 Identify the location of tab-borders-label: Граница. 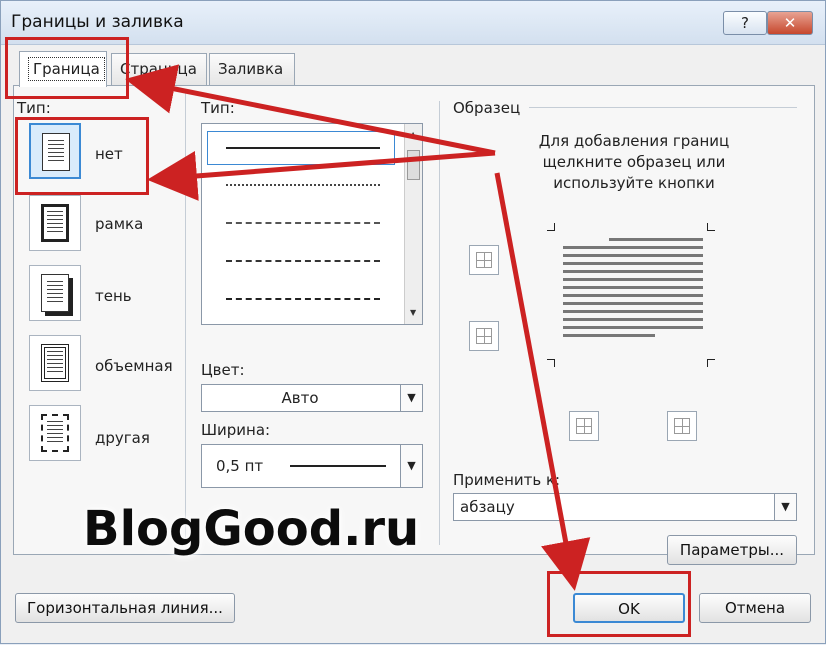
(66, 69).